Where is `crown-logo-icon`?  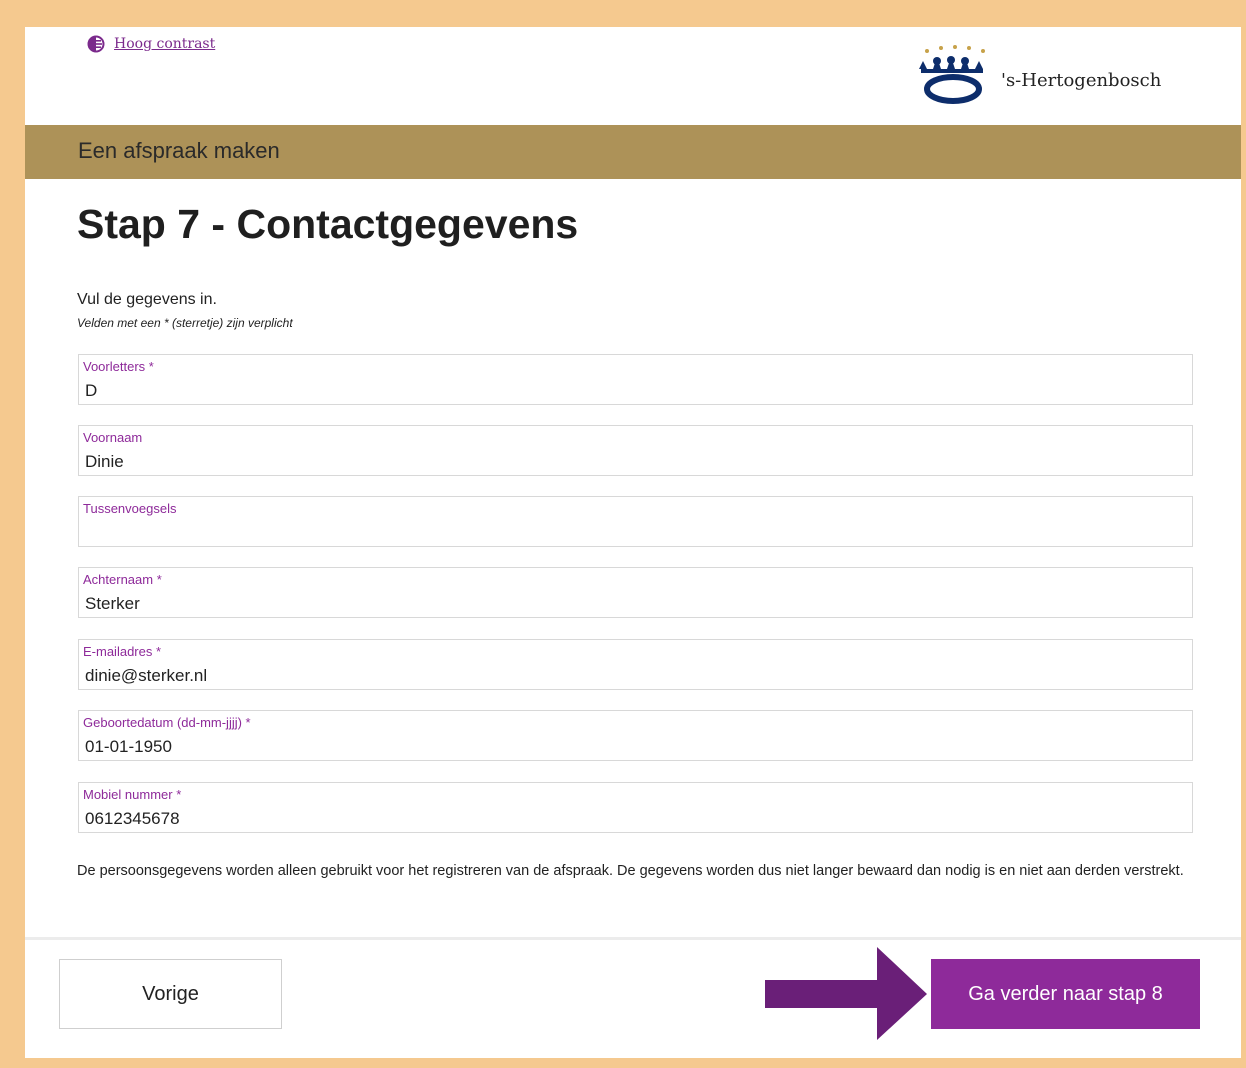 crown-logo-icon is located at coordinates (952, 74).